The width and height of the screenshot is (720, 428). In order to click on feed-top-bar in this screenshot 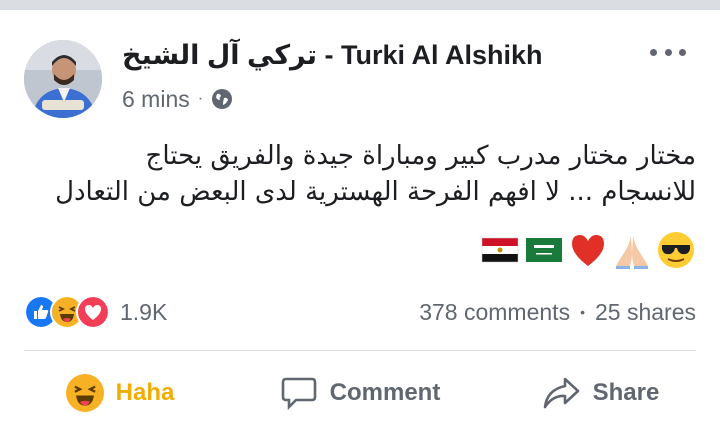, I will do `click(360, 5)`.